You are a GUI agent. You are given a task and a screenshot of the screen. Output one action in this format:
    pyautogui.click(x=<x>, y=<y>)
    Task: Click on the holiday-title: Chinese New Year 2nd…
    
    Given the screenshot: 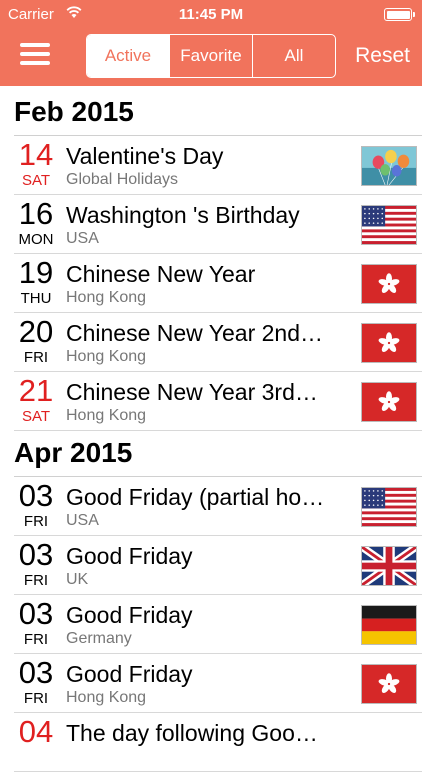 What is the action you would take?
    pyautogui.click(x=194, y=333)
    